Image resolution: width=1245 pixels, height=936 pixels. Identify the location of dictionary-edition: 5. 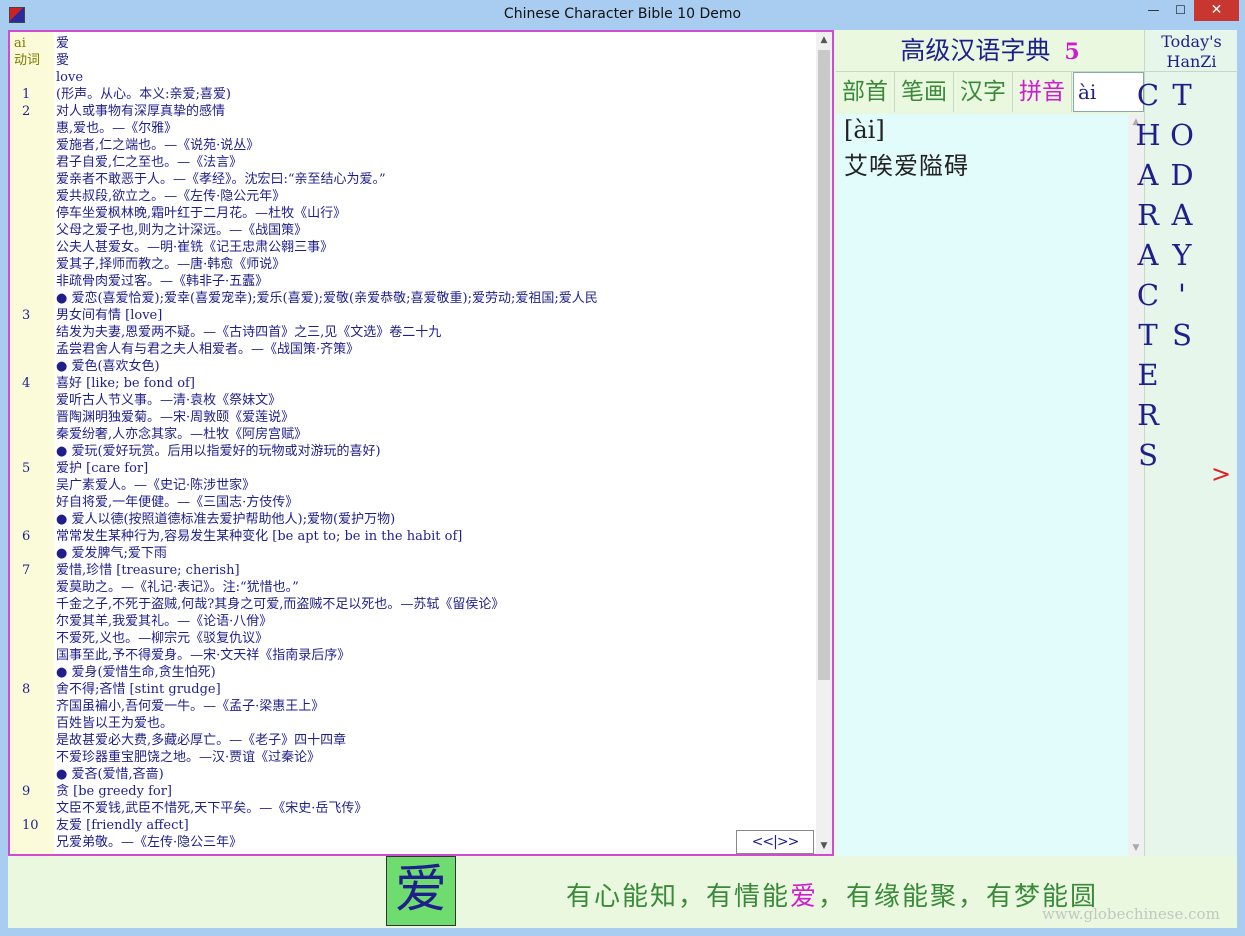
(1072, 52).